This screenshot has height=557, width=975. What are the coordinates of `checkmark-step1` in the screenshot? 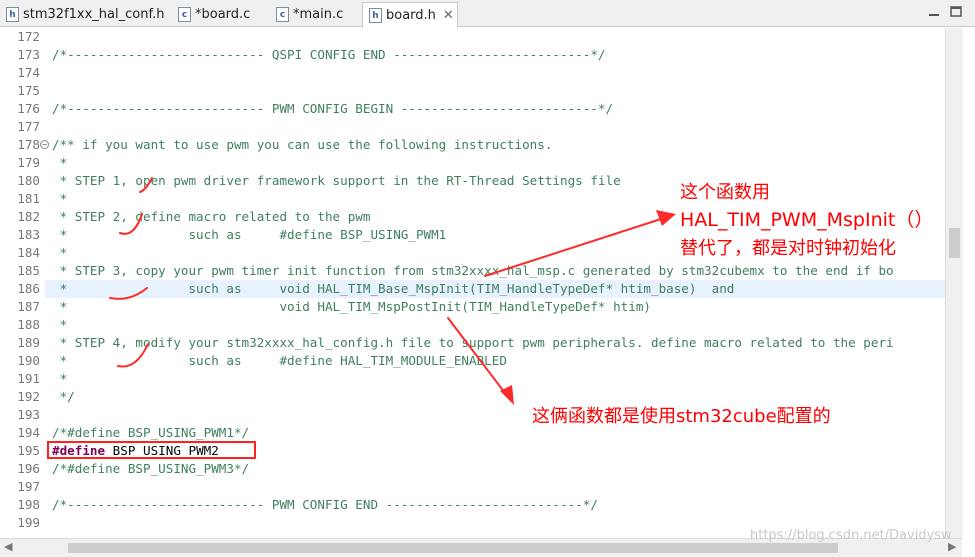 It's located at (146, 185).